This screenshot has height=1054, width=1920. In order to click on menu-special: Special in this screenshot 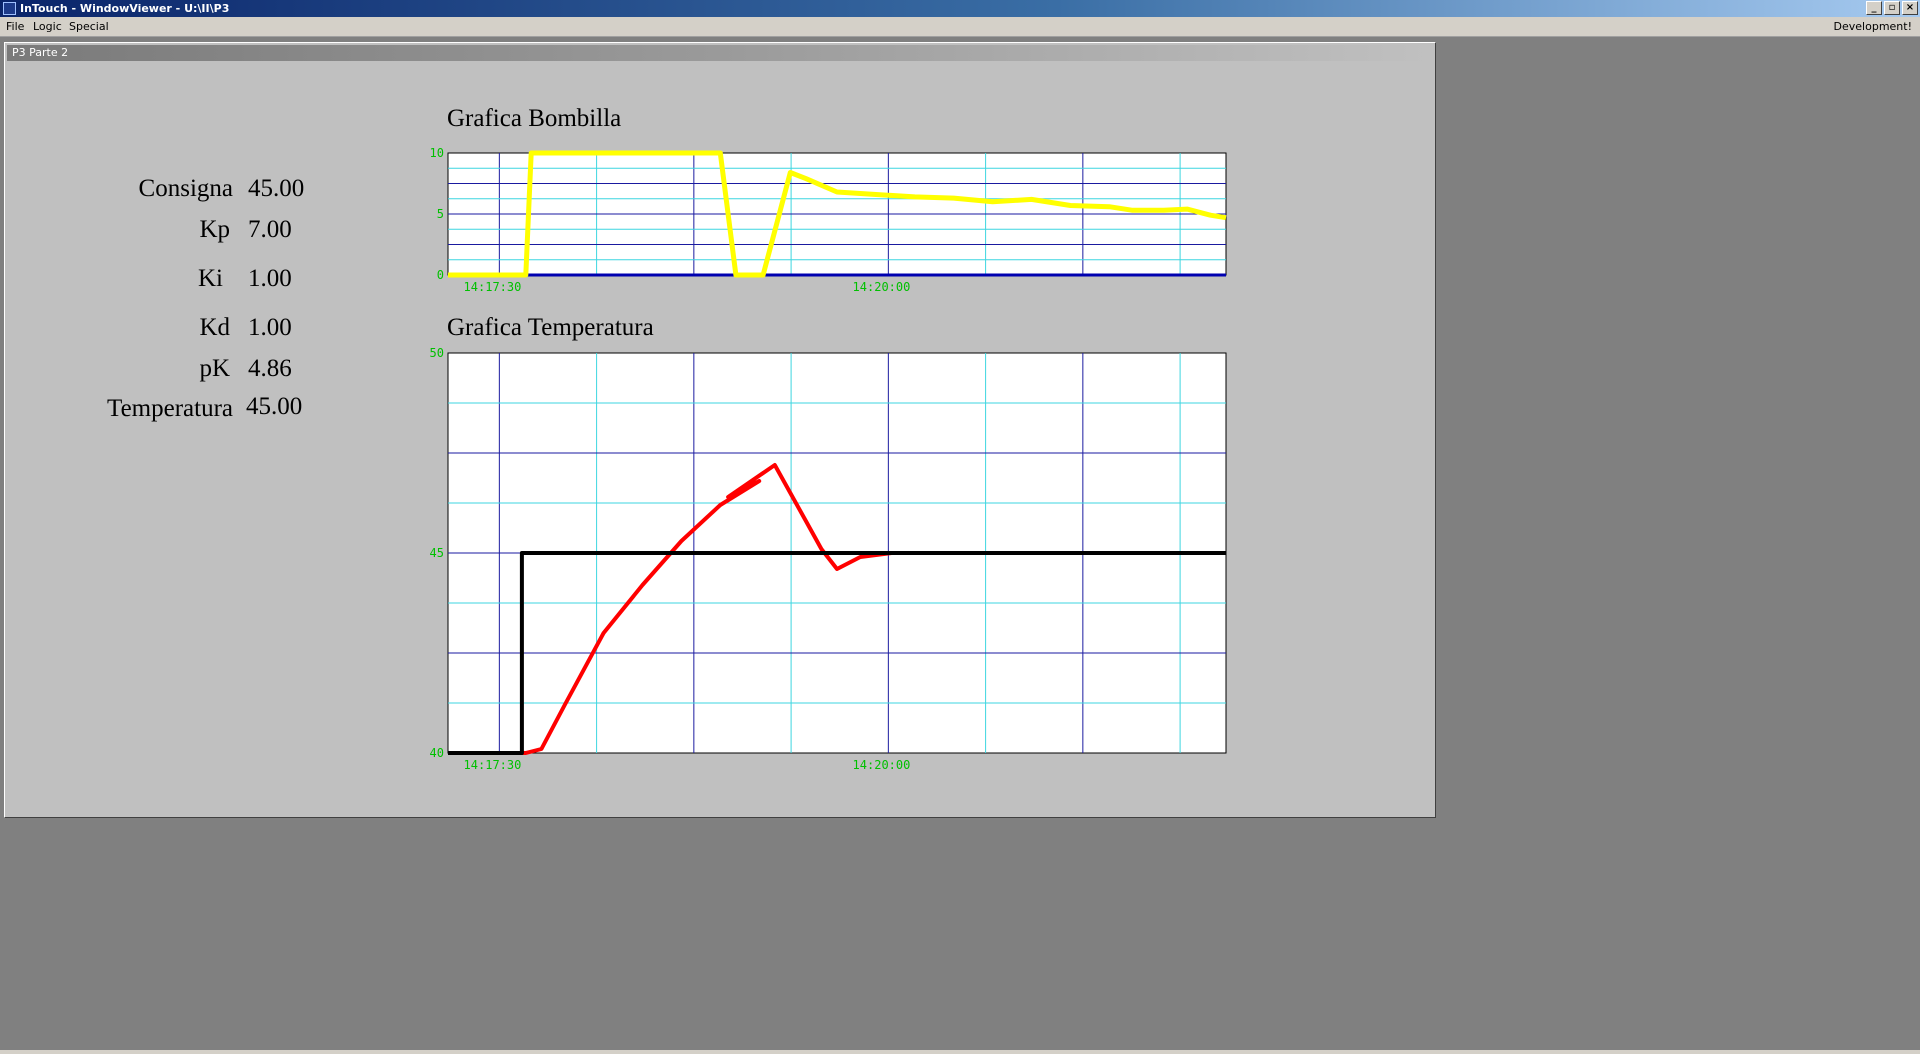, I will do `click(89, 26)`.